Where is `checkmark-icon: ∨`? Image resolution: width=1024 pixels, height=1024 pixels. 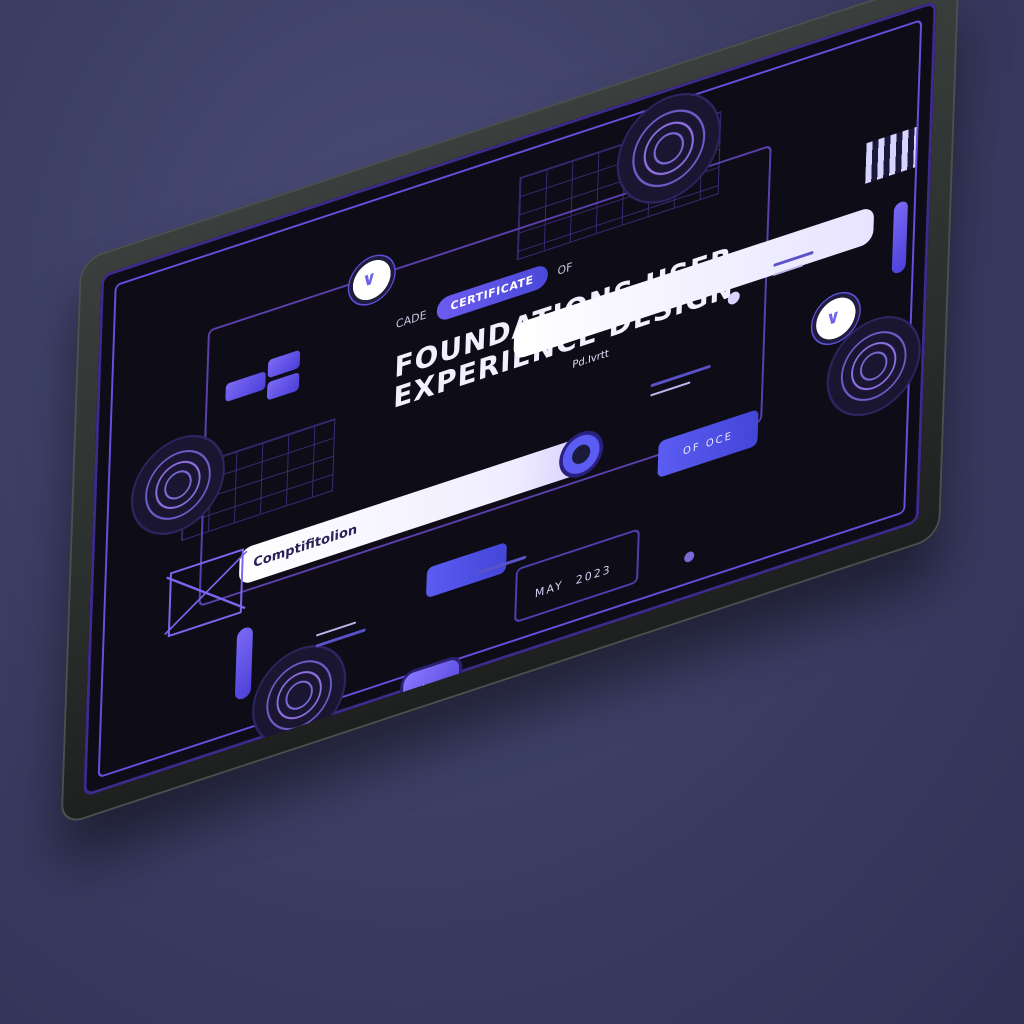 checkmark-icon: ∨ is located at coordinates (833, 317).